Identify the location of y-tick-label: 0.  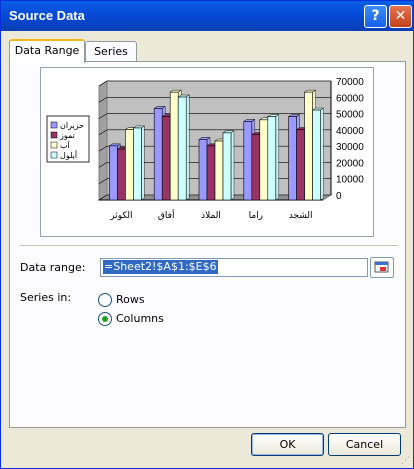
(339, 196).